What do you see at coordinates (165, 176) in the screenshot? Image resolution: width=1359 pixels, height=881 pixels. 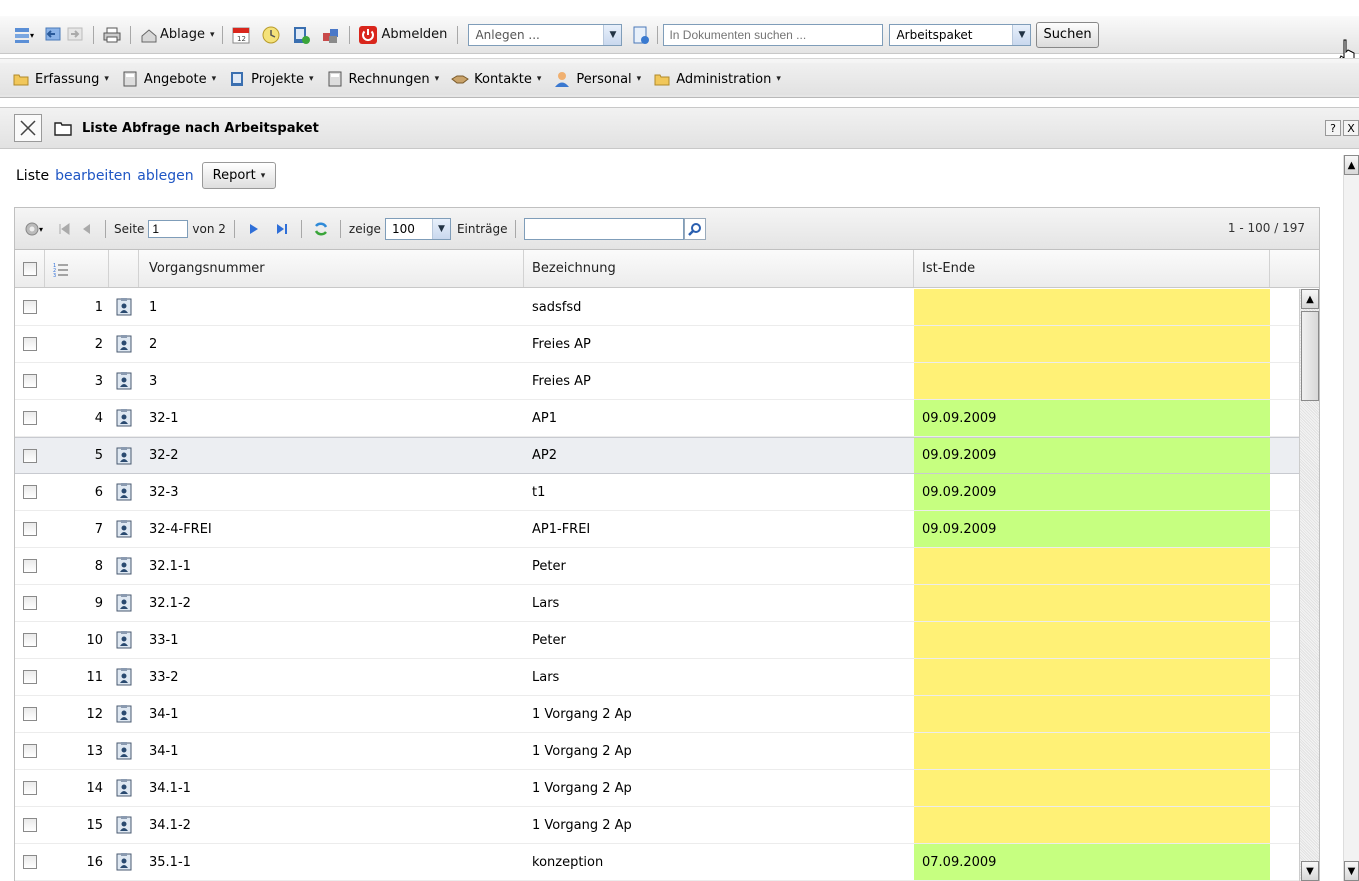 I see `save-list-link: ablegen` at bounding box center [165, 176].